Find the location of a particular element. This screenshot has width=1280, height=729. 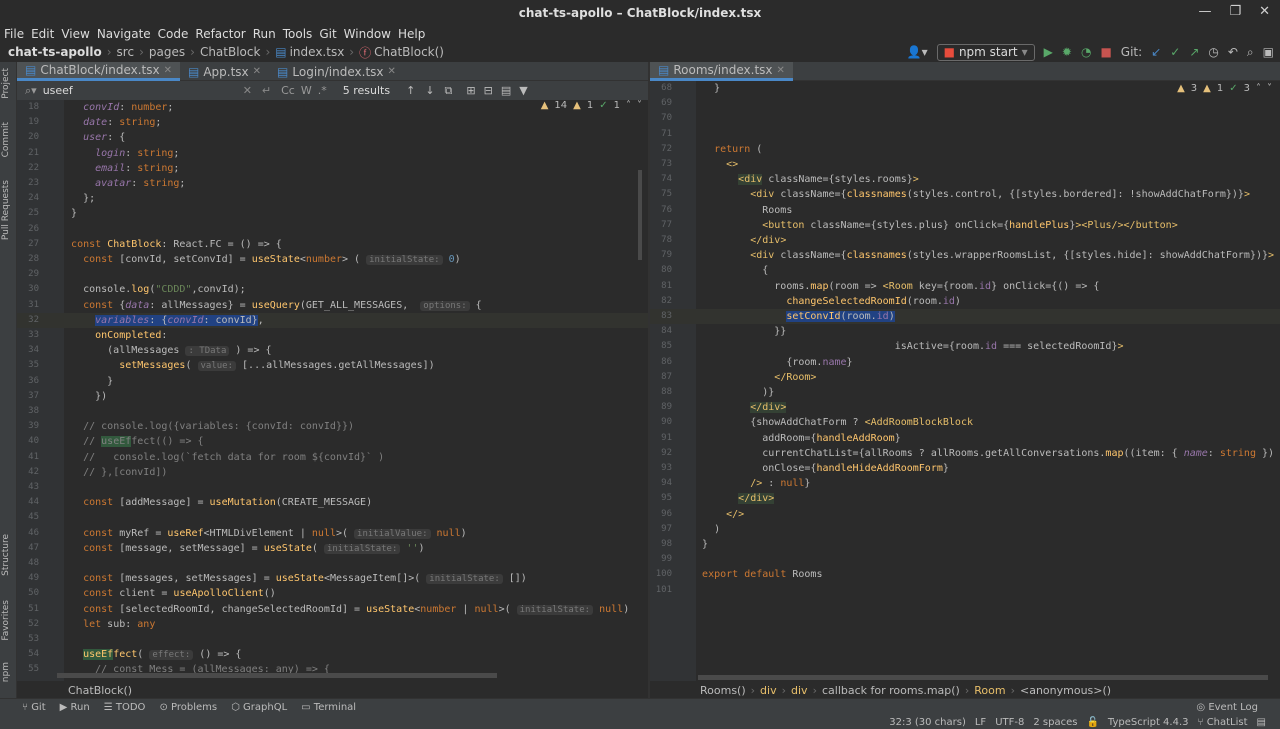

find-all-icon: ⧉ is located at coordinates (449, 91).